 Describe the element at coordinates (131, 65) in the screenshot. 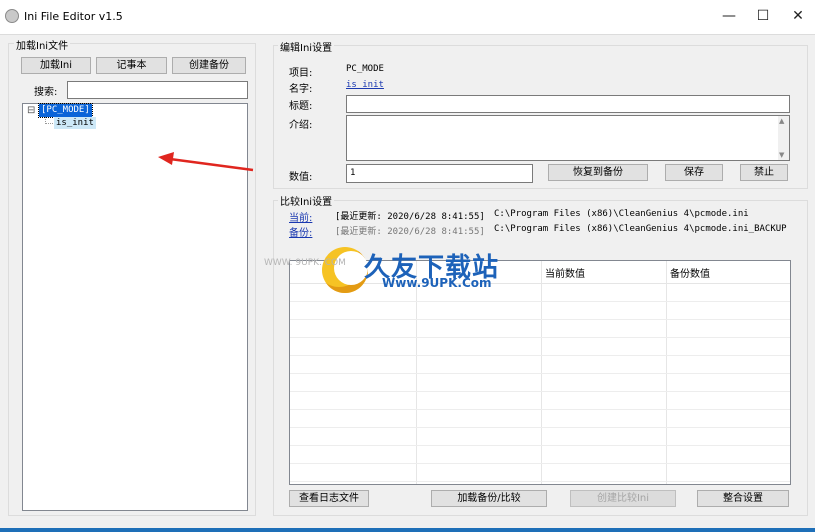

I see `notepad-button: 记事本` at that location.